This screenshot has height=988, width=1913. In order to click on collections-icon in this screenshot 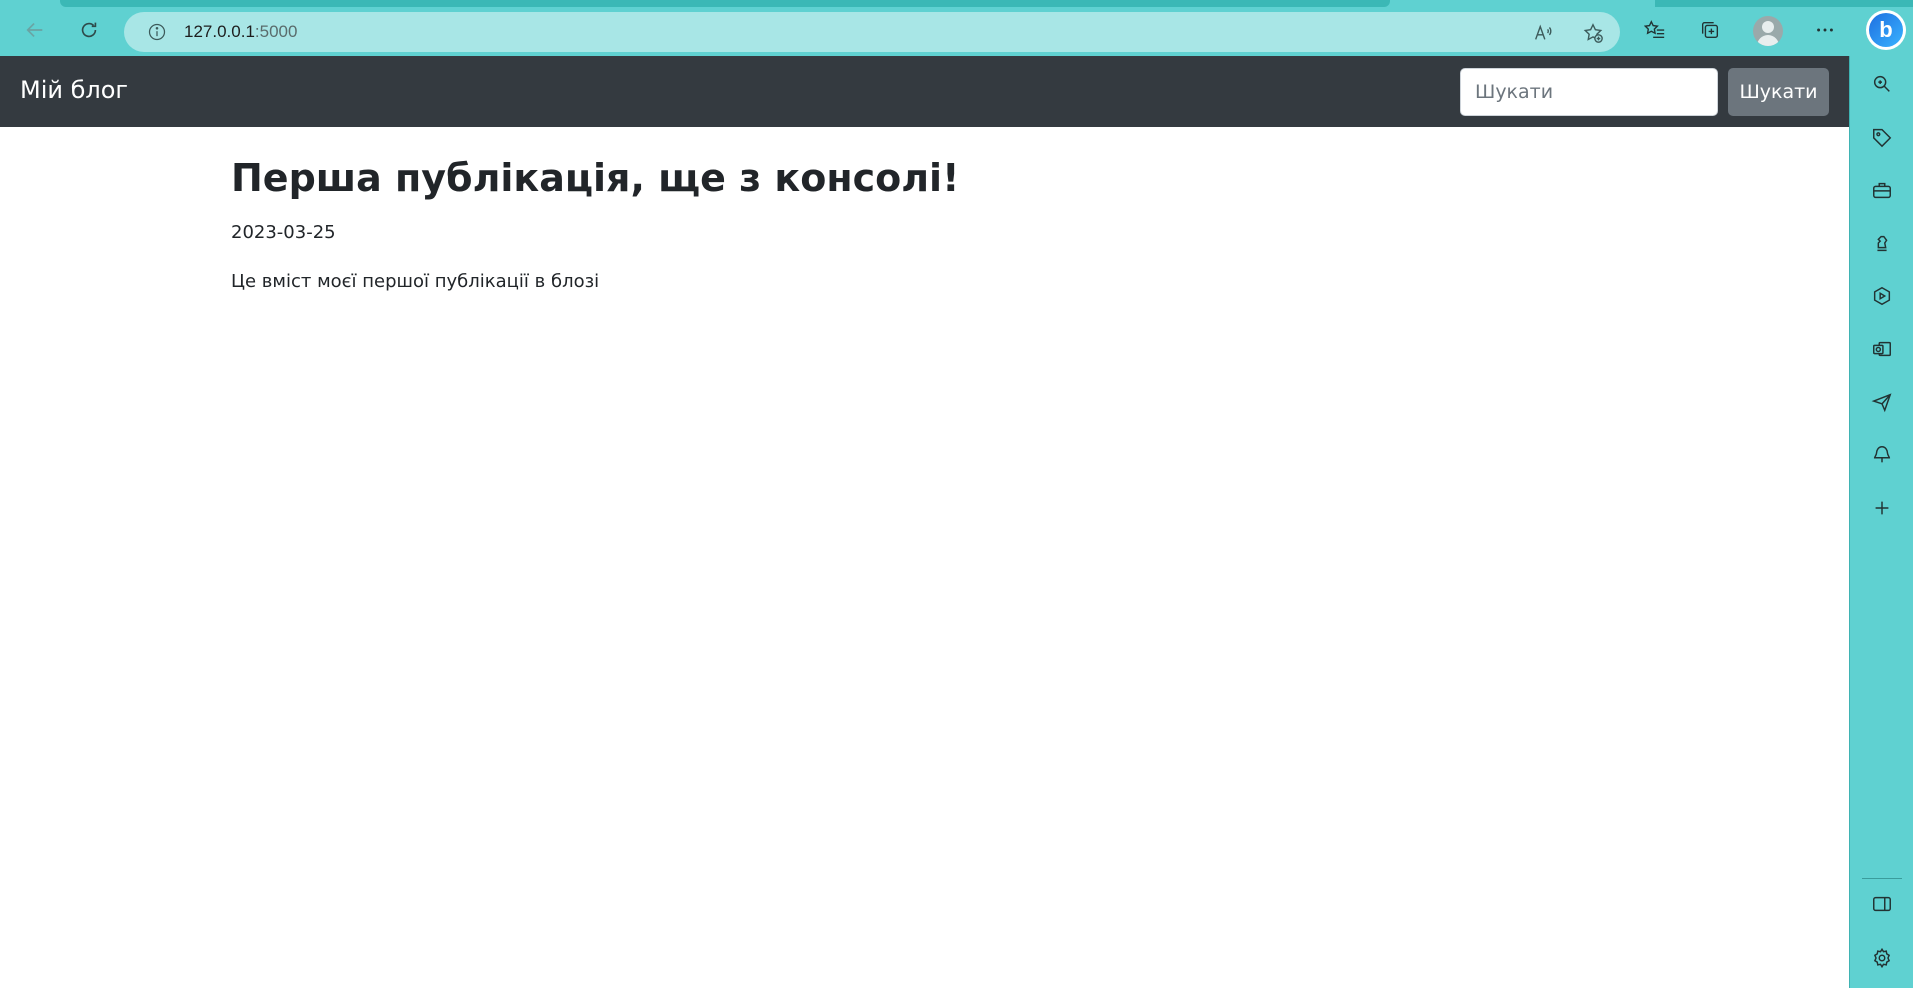, I will do `click(1710, 30)`.